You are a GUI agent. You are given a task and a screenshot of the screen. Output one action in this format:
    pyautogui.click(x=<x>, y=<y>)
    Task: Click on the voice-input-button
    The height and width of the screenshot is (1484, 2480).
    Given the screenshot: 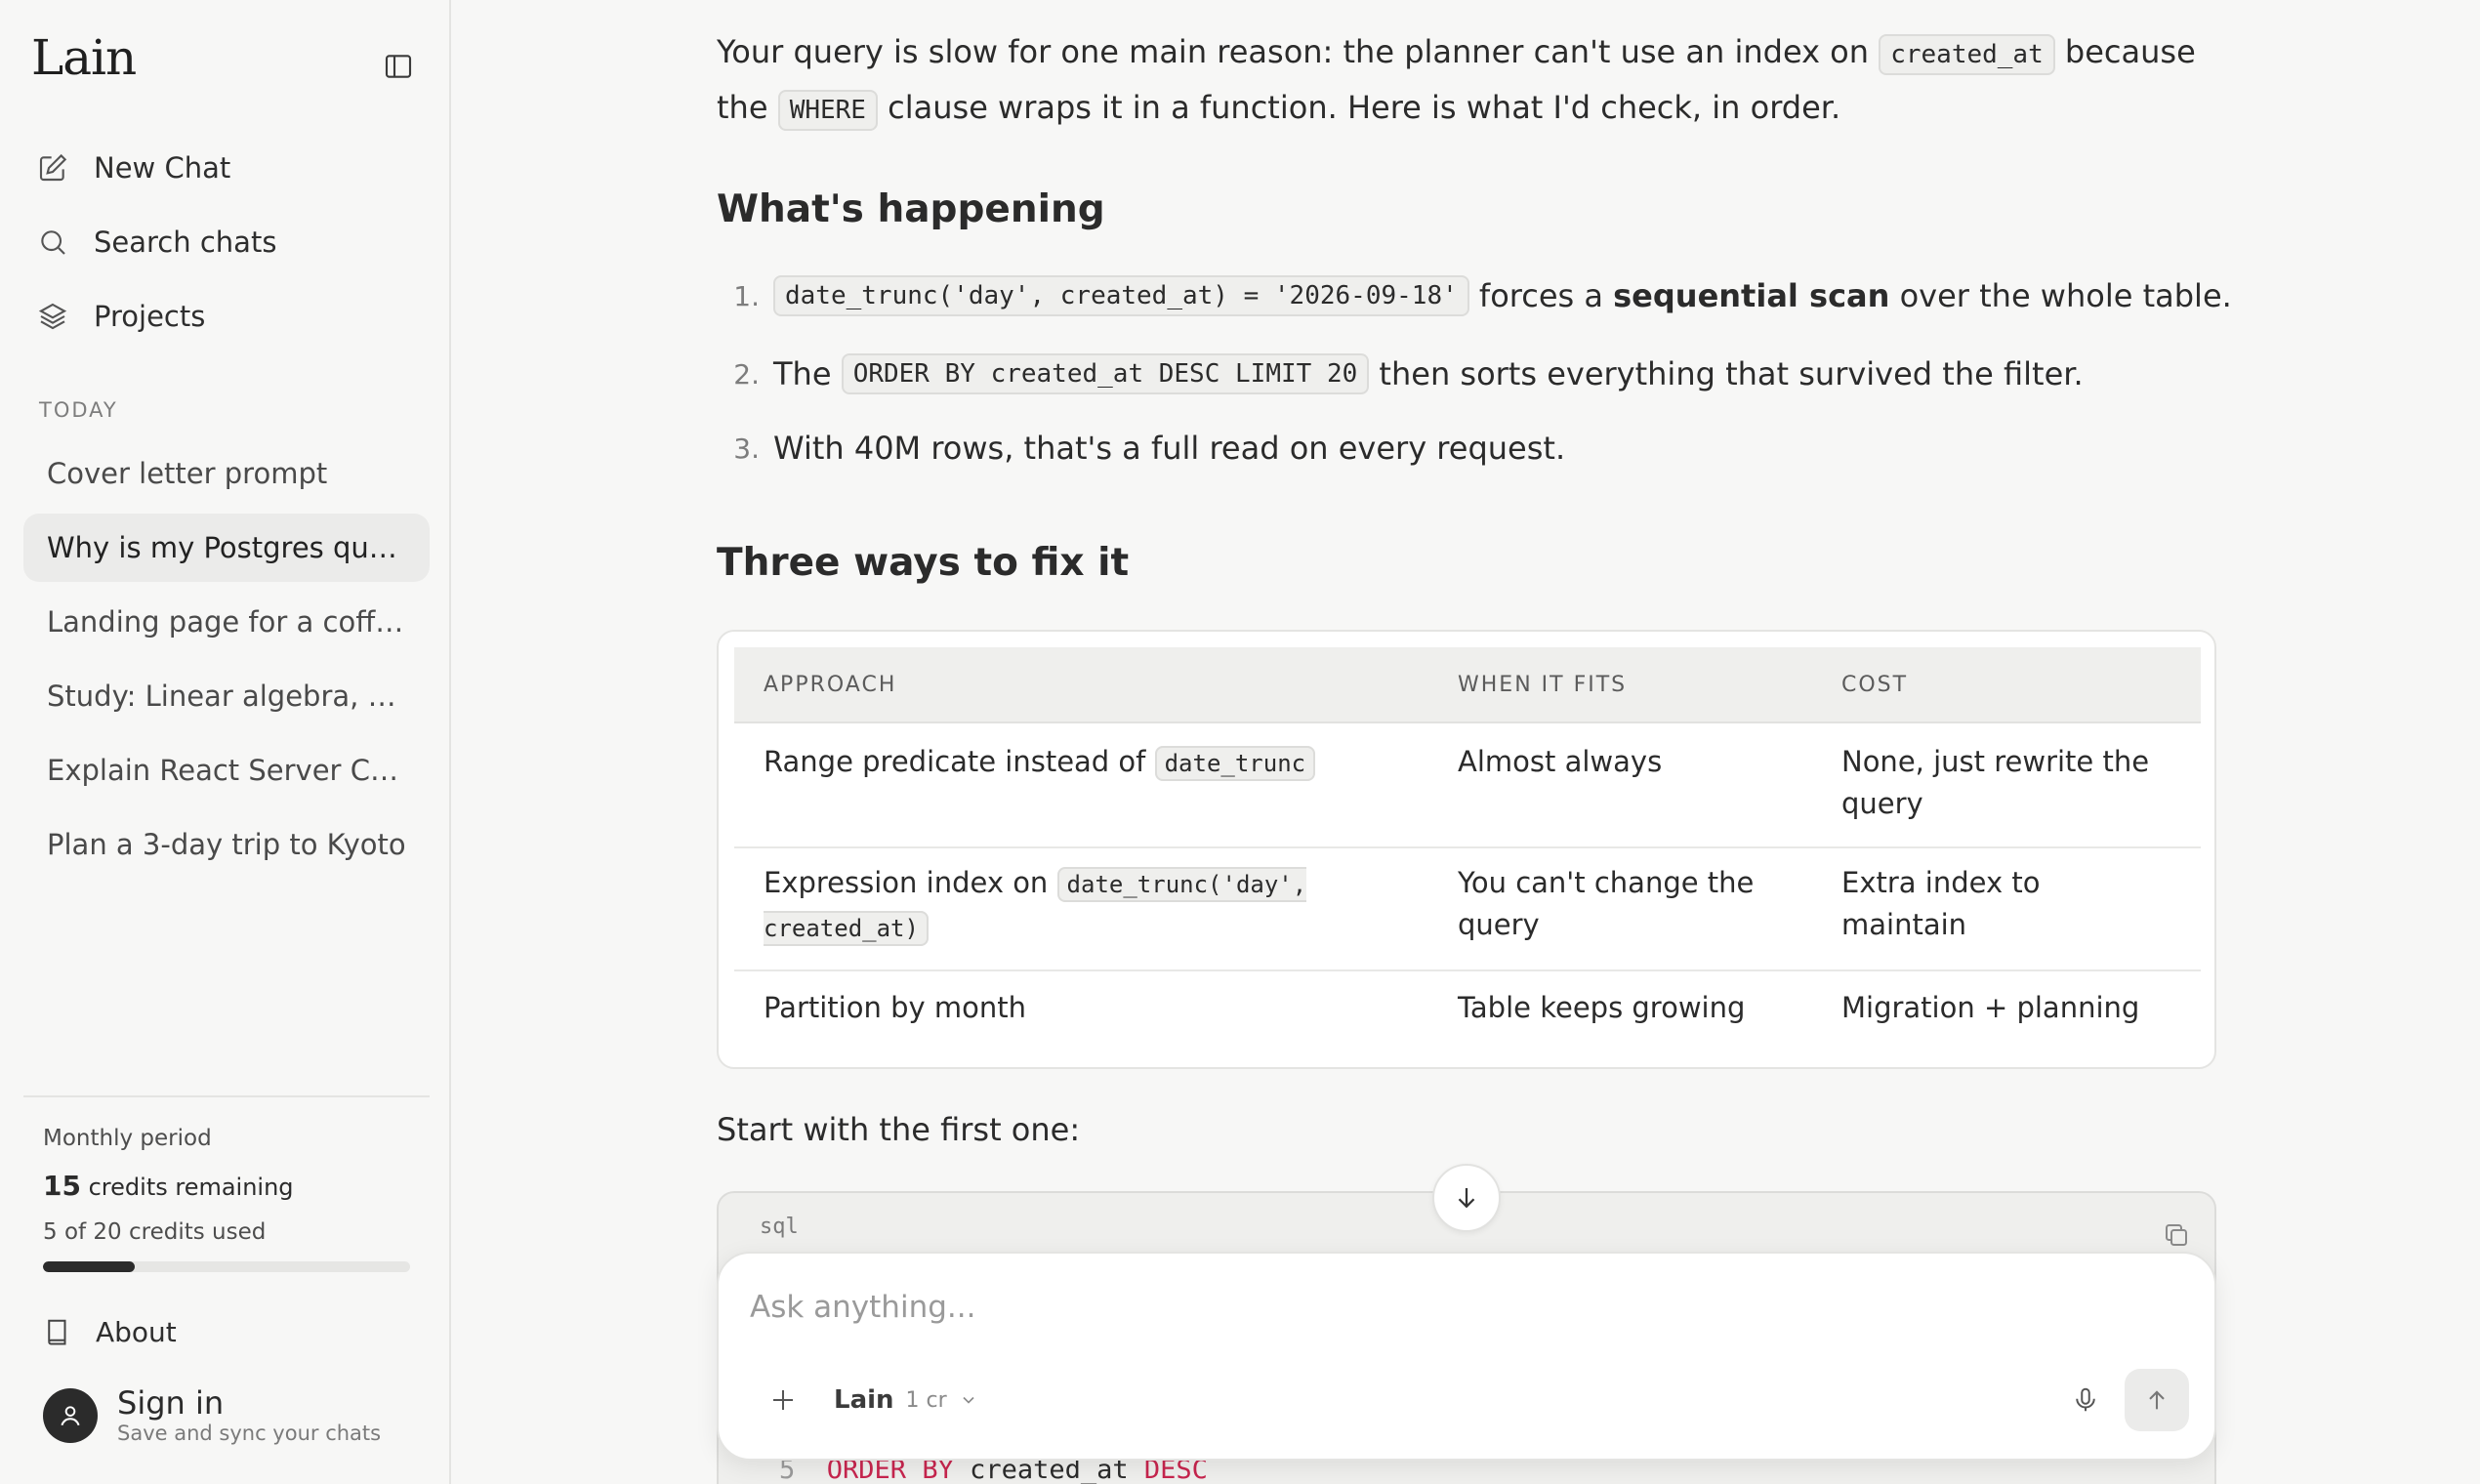 What is the action you would take?
    pyautogui.click(x=2085, y=1401)
    